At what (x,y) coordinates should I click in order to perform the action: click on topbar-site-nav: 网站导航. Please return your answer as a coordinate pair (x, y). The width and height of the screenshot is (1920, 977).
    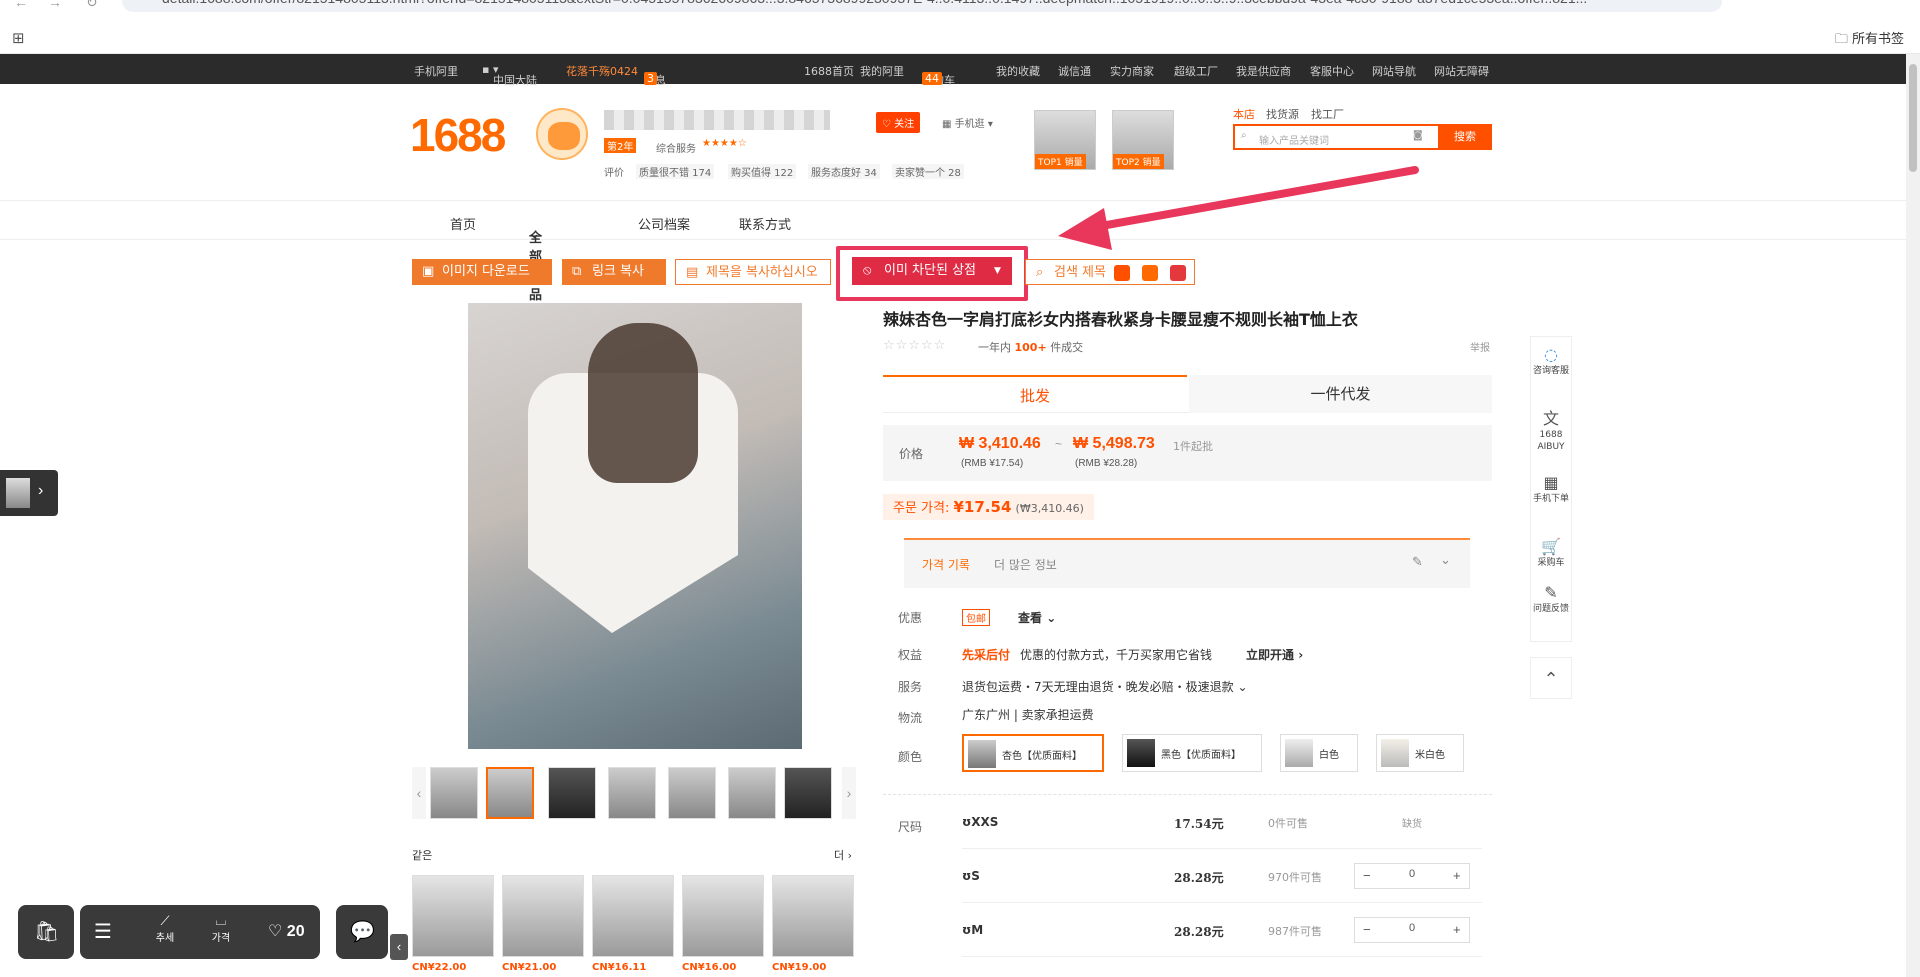
    Looking at the image, I should click on (1394, 71).